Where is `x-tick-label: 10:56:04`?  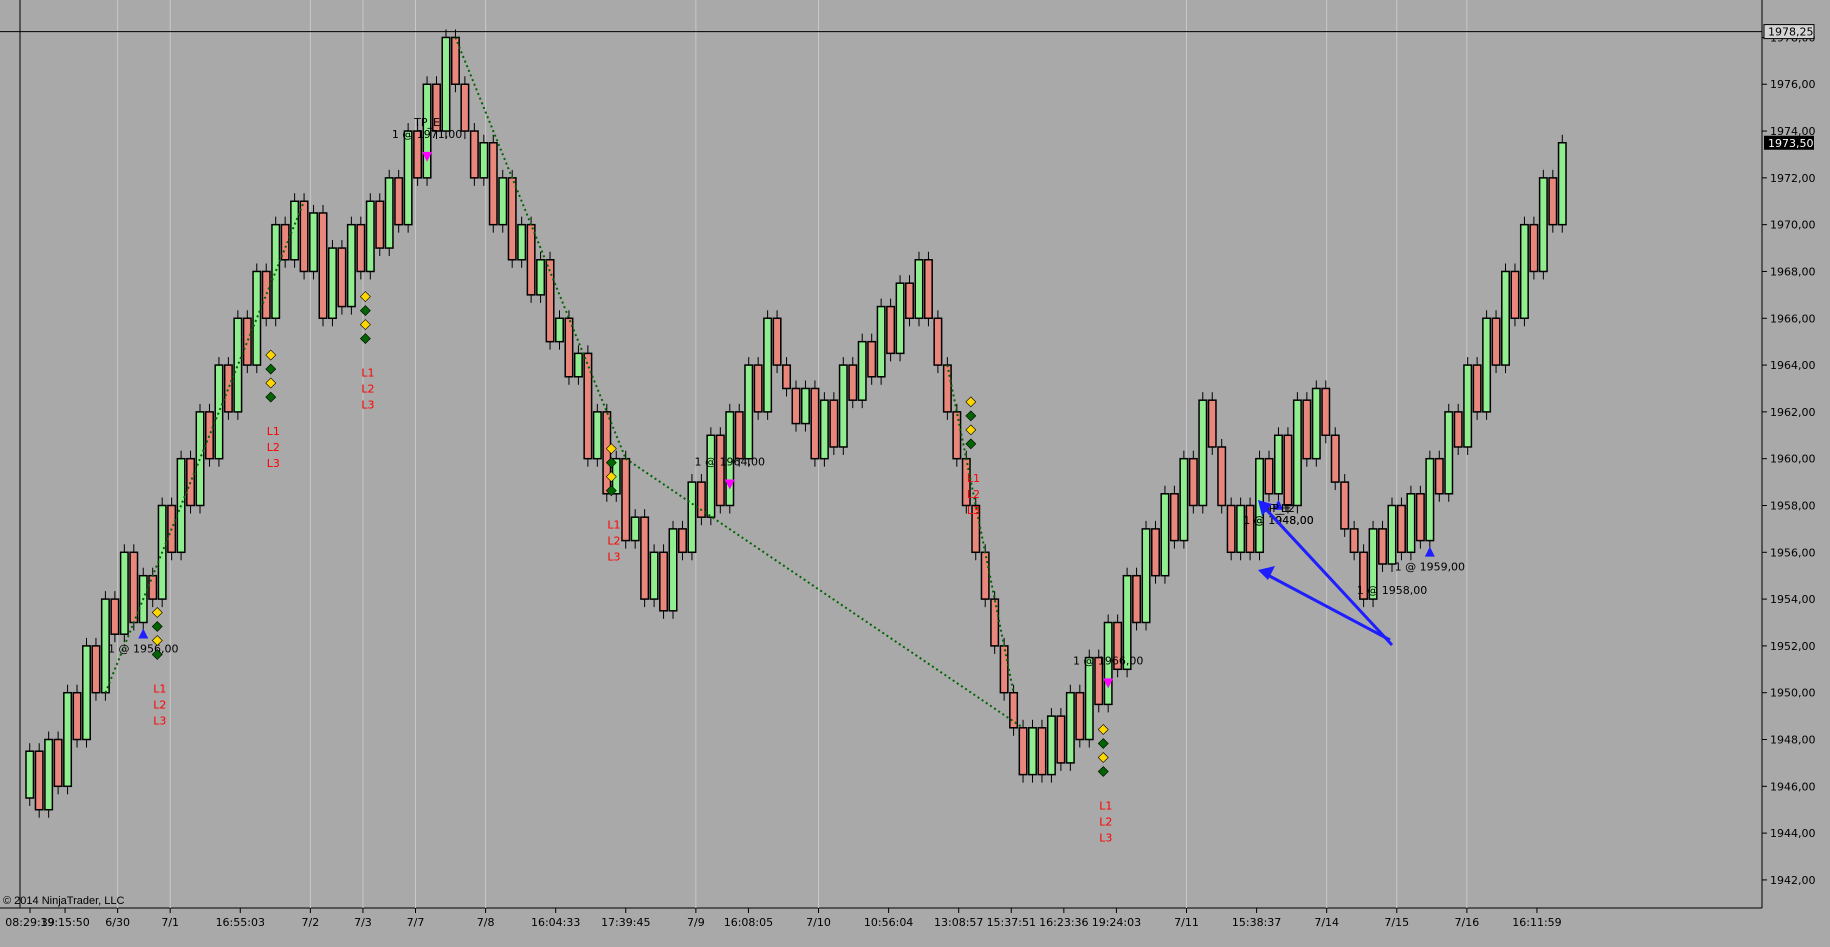
x-tick-label: 10:56:04 is located at coordinates (888, 922).